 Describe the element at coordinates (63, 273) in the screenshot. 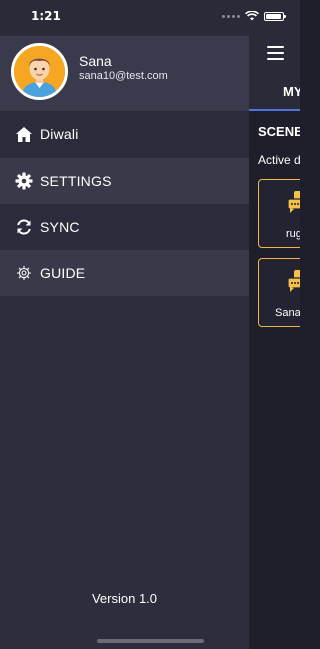

I see `menu-item-label: GUIDE` at that location.